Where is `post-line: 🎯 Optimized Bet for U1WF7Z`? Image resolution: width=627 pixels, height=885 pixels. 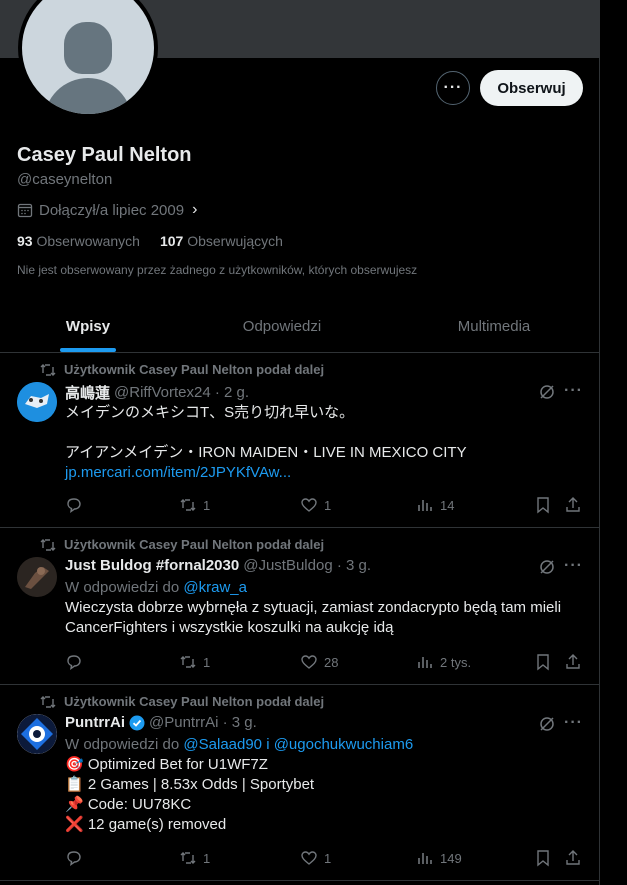
post-line: 🎯 Optimized Bet for U1WF7Z is located at coordinates (166, 764).